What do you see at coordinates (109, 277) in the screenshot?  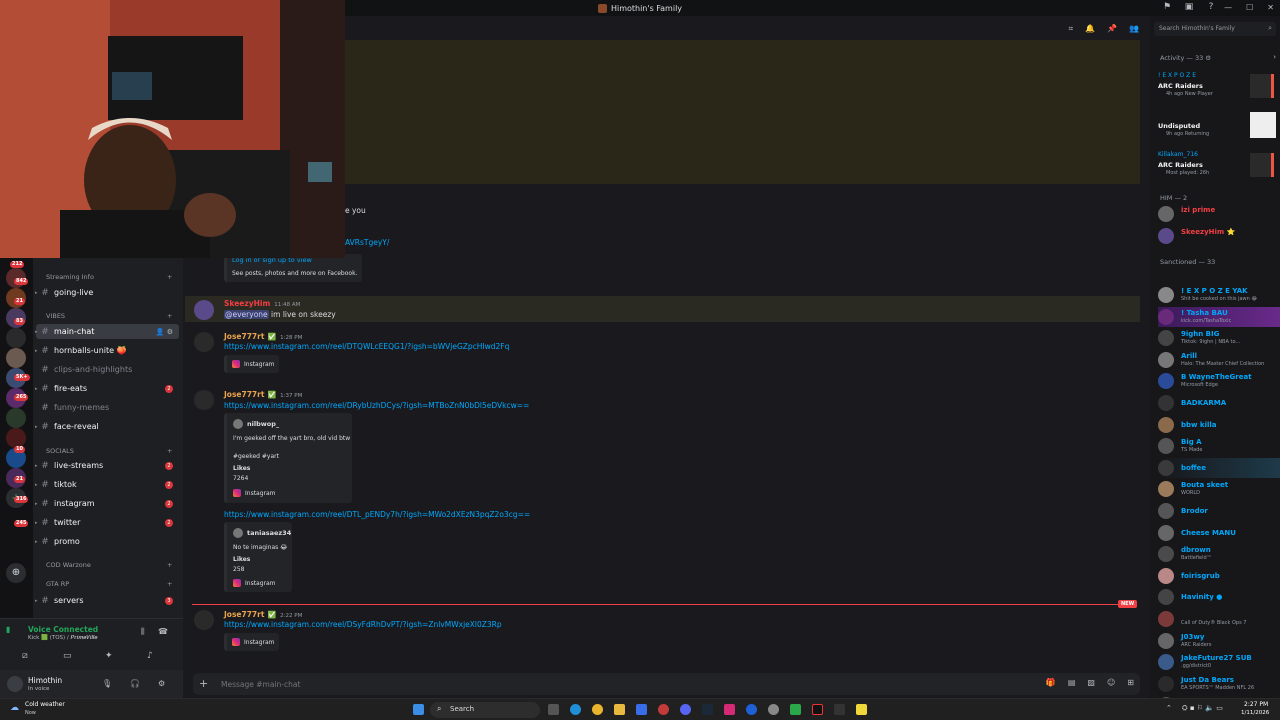 I see `category-streaming-info: Streaming Info +` at bounding box center [109, 277].